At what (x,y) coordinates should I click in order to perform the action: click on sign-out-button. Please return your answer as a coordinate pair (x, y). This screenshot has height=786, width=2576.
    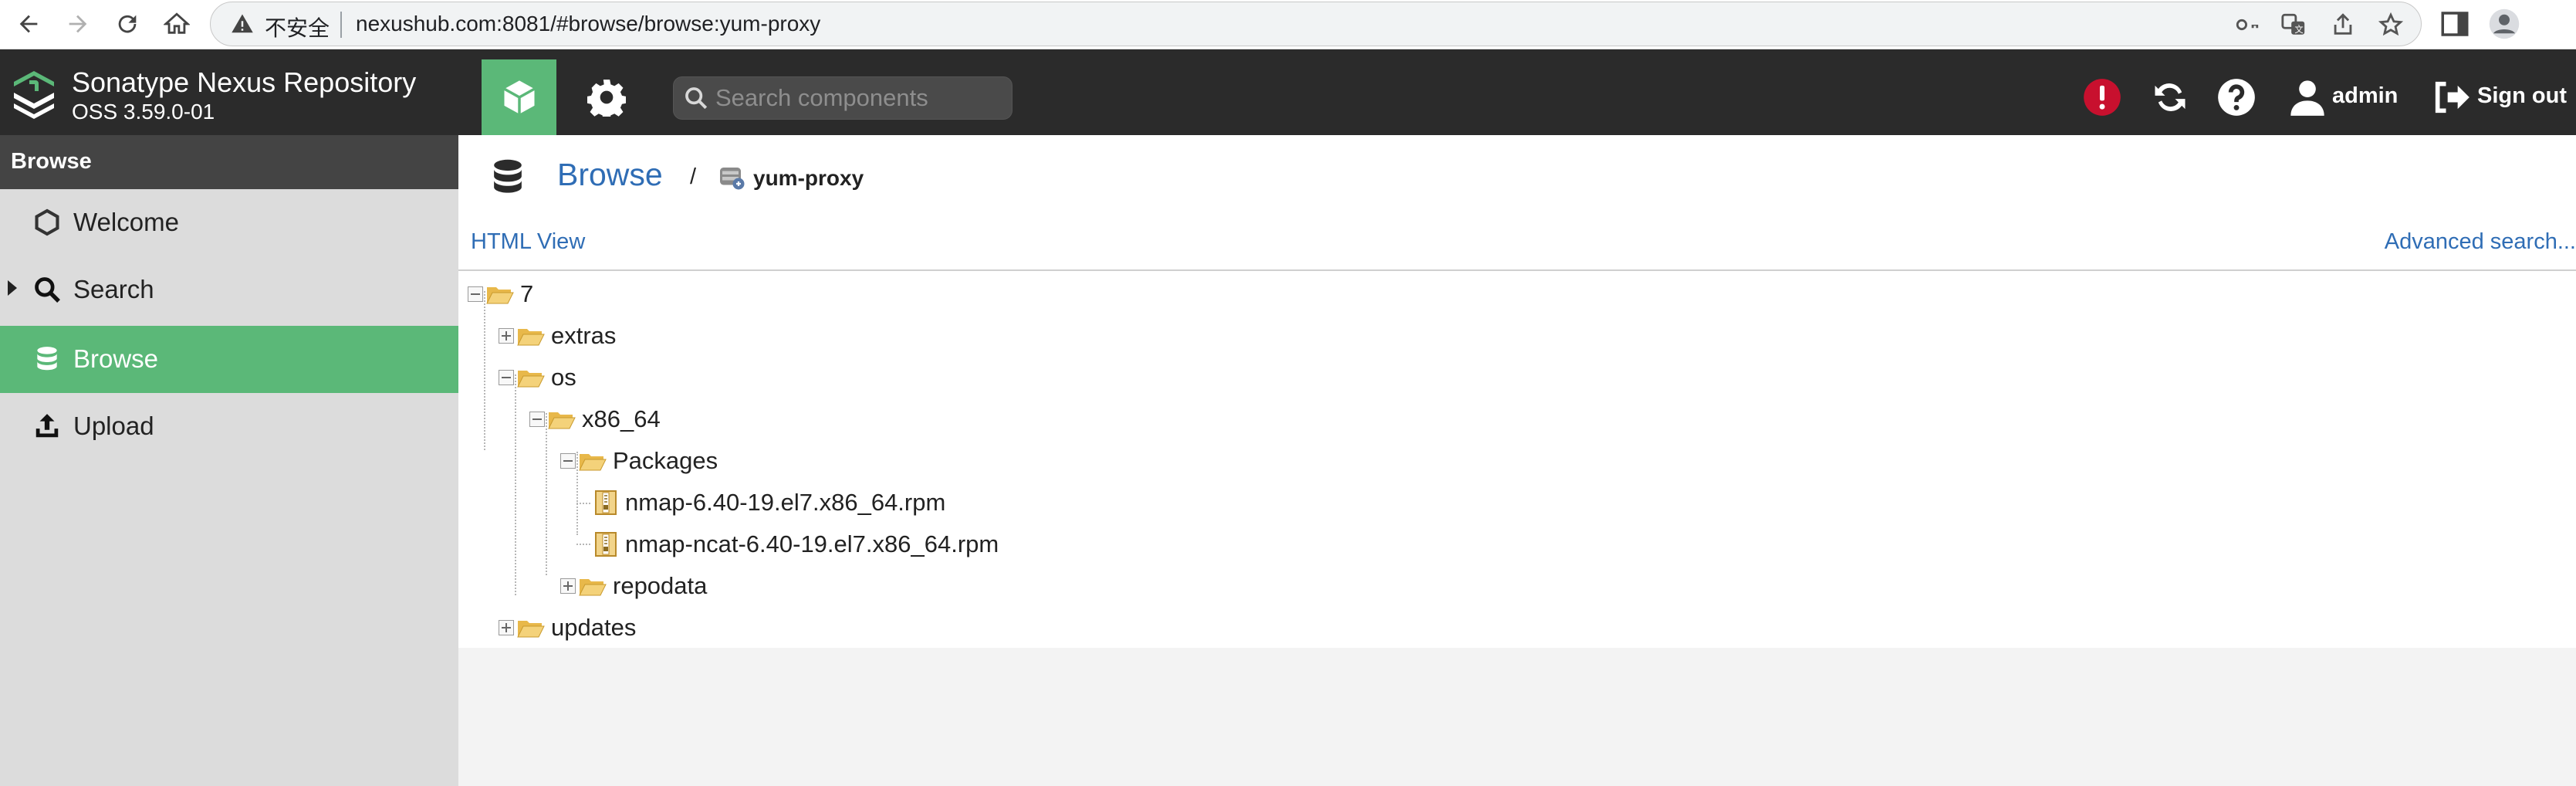
    Looking at the image, I should click on (2451, 97).